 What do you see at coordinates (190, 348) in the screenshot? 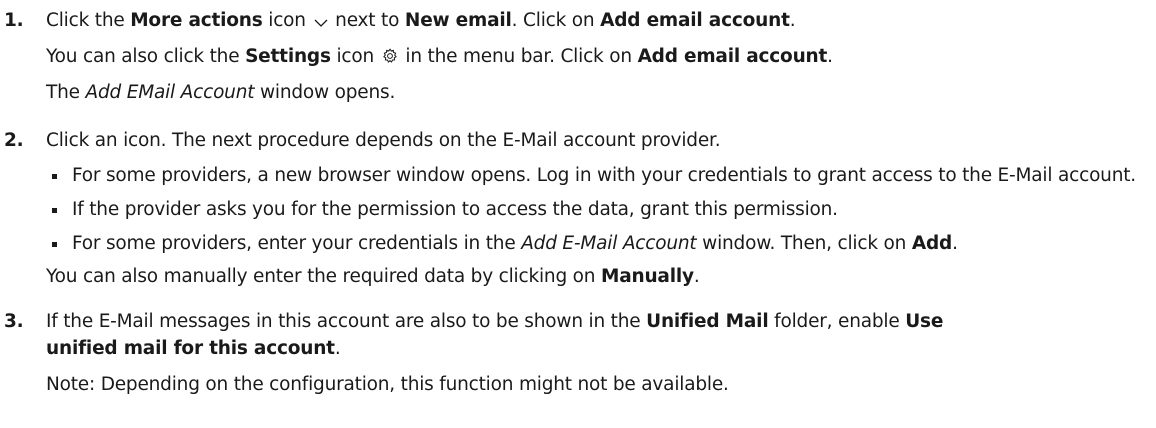
I see `use-unified-mail-label: unified mail for this account` at bounding box center [190, 348].